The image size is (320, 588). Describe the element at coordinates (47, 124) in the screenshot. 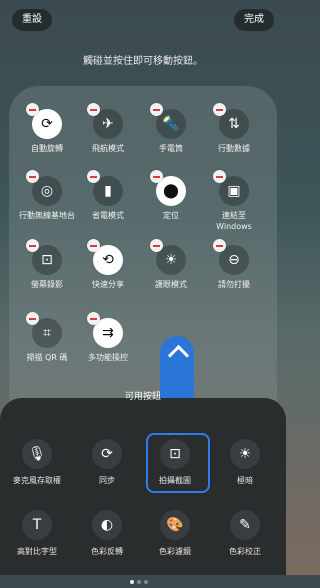

I see `rotate-icon: ⟳` at that location.